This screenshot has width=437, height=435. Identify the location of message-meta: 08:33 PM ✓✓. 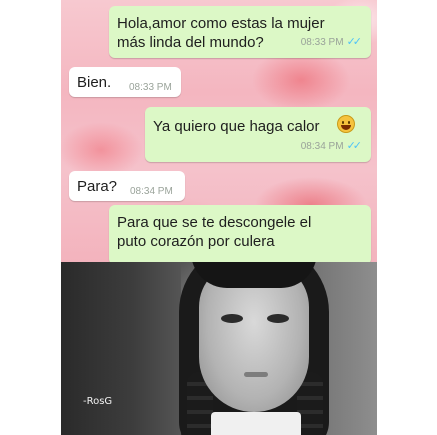
(331, 42).